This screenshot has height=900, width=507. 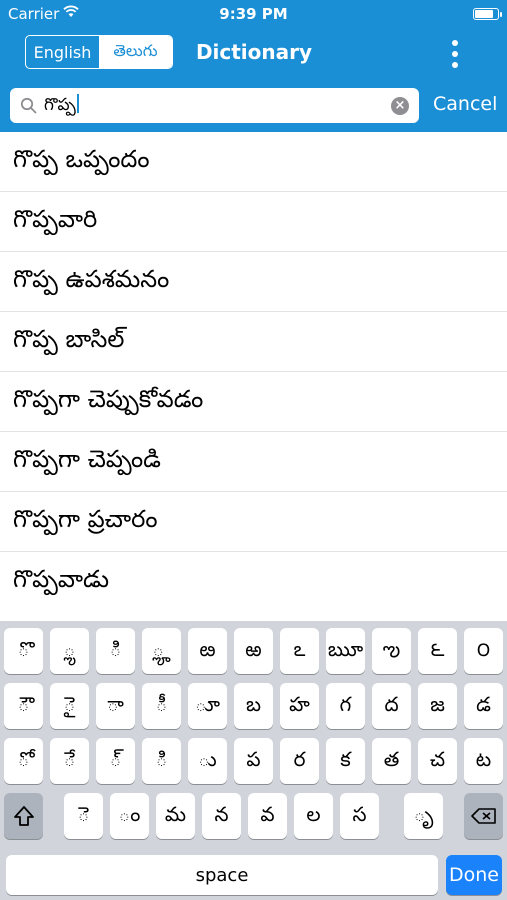 I want to click on keyboard-key: ూ, so click(x=207, y=706).